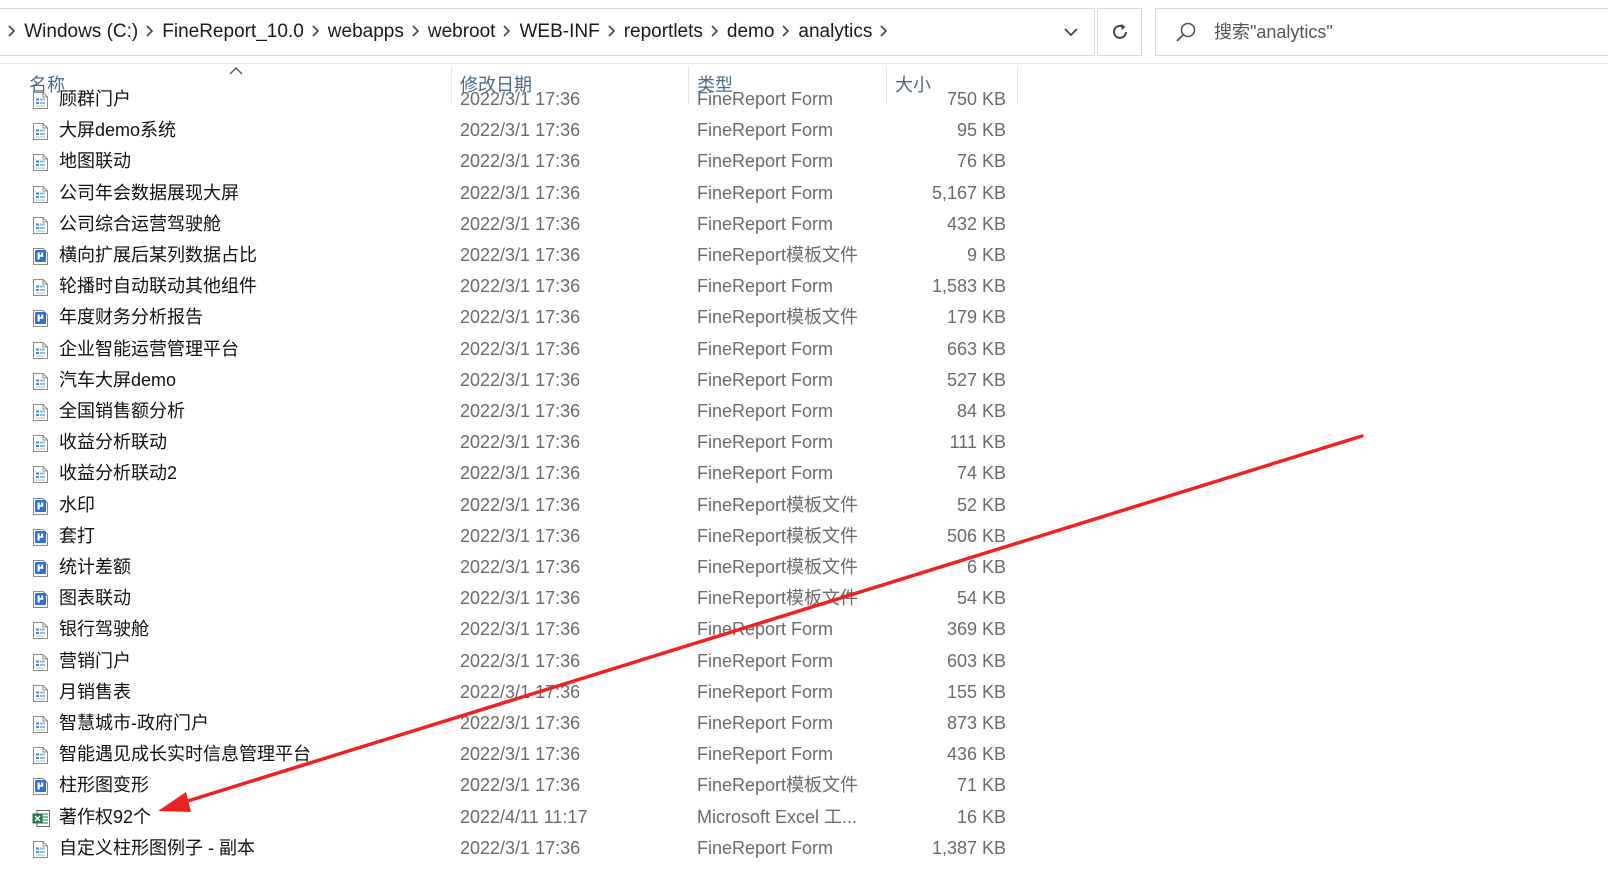 The image size is (1608, 873). I want to click on file-name: 智慧城市-政府门户, so click(134, 723).